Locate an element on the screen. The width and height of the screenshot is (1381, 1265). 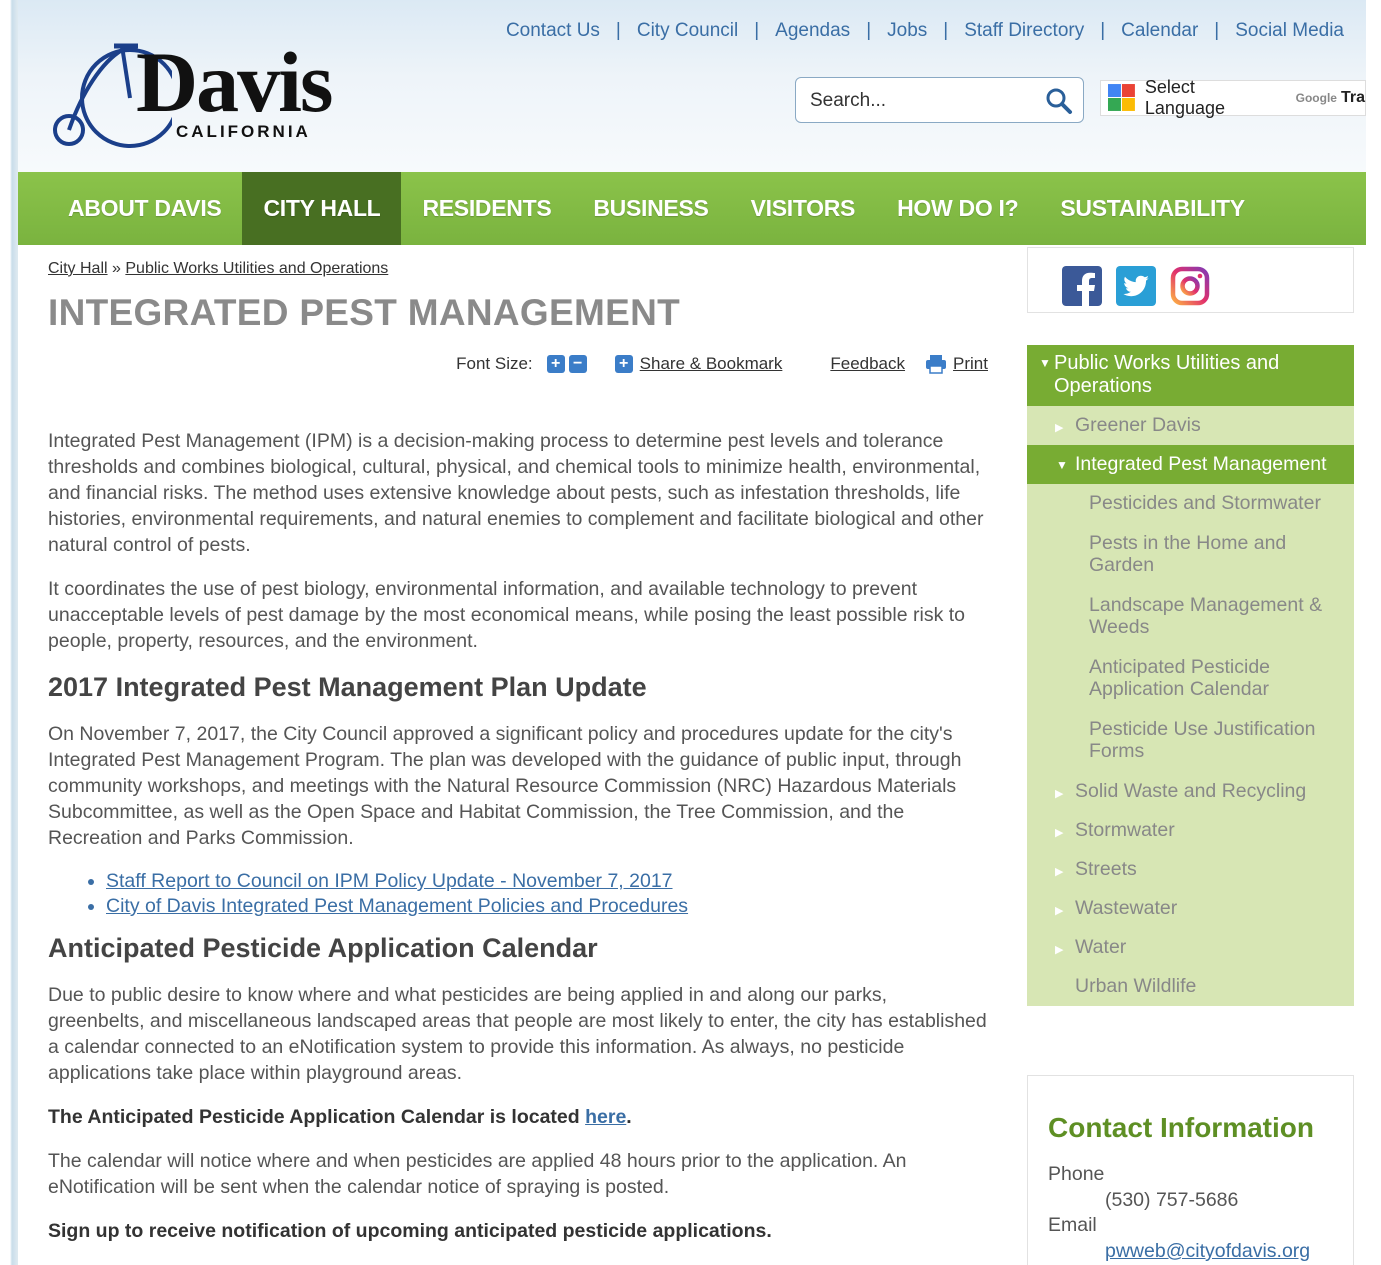
sidenav-item-label: Solid Waste and Recycling is located at coordinates (1191, 791).